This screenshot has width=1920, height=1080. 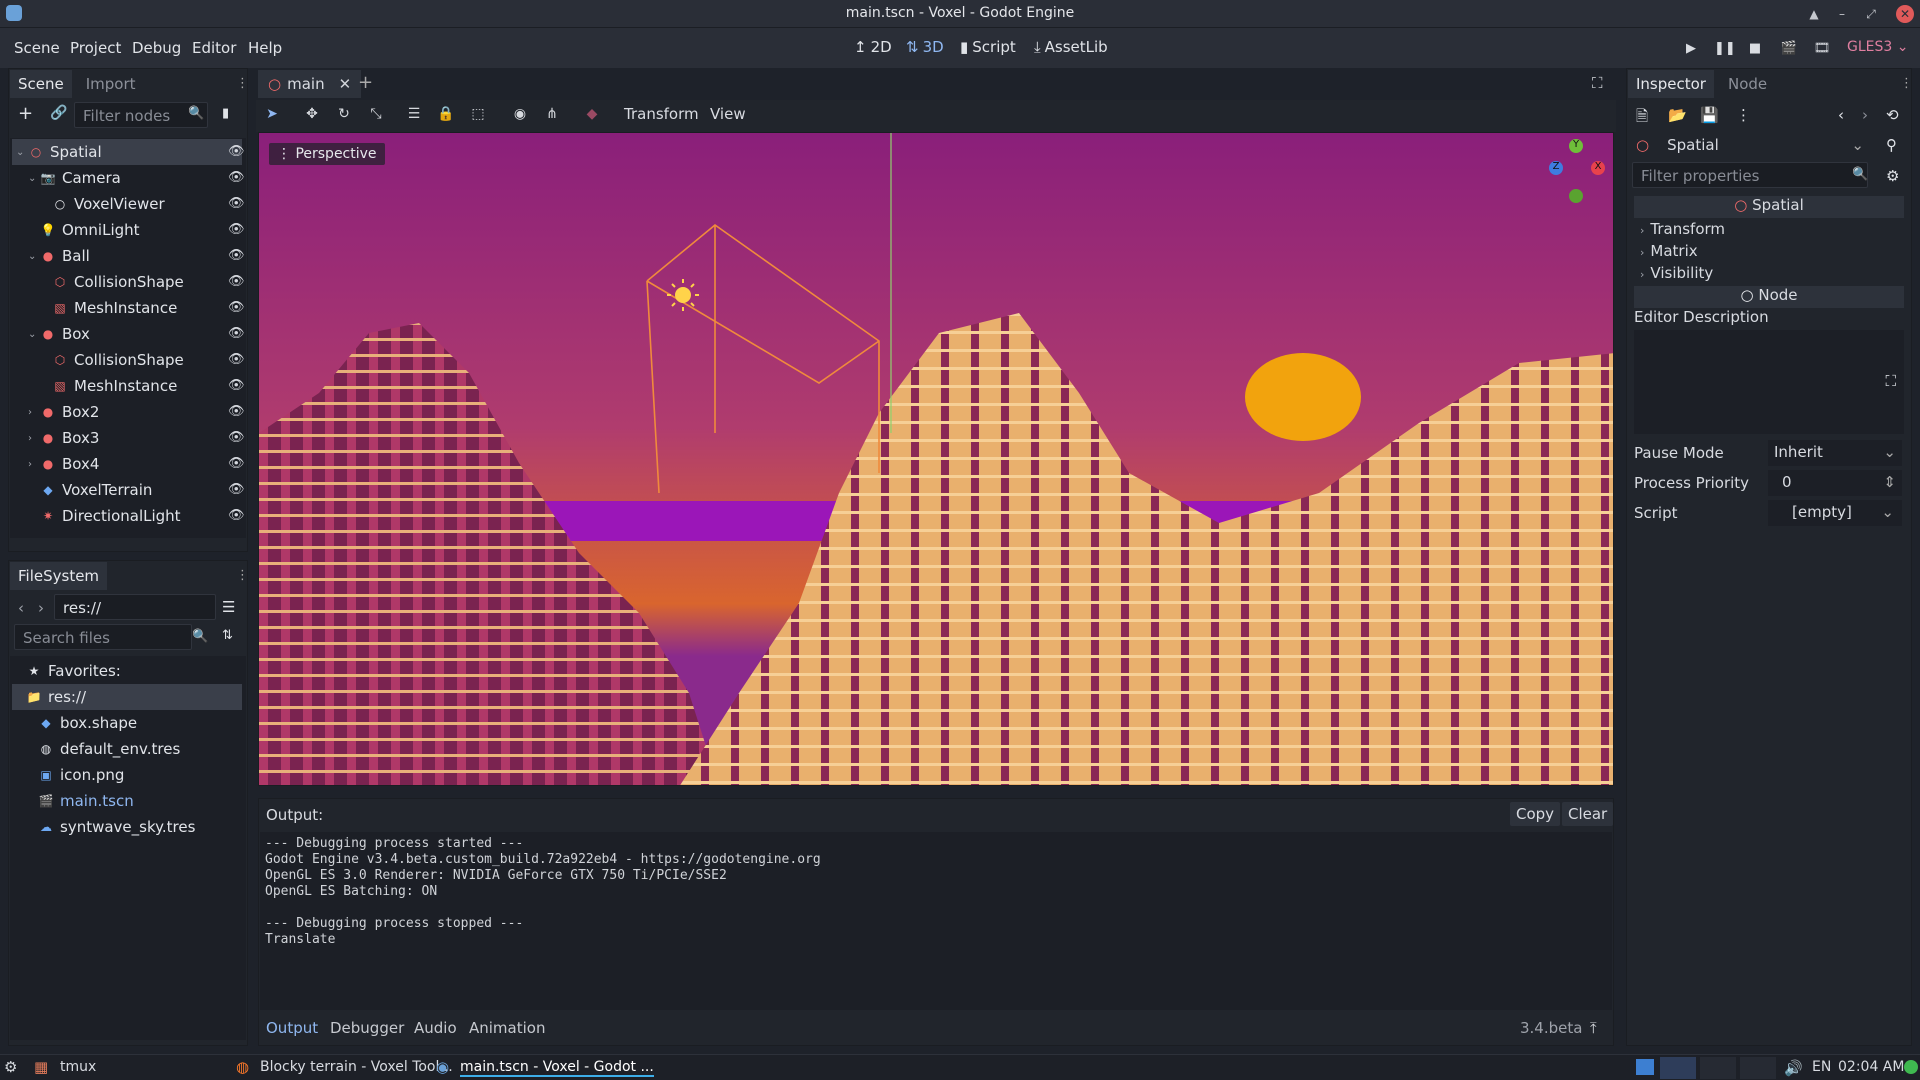 What do you see at coordinates (344, 114) in the screenshot?
I see `rotate-tool-icon: ↻` at bounding box center [344, 114].